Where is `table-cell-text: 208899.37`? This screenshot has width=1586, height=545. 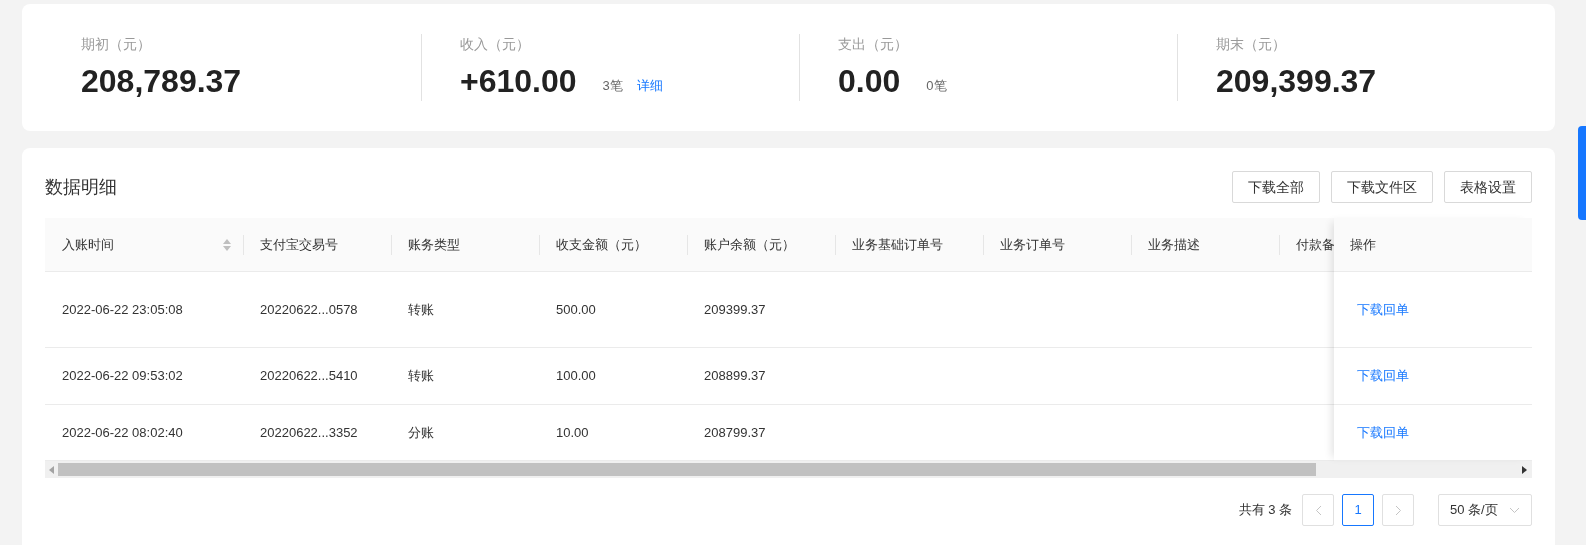 table-cell-text: 208899.37 is located at coordinates (735, 376).